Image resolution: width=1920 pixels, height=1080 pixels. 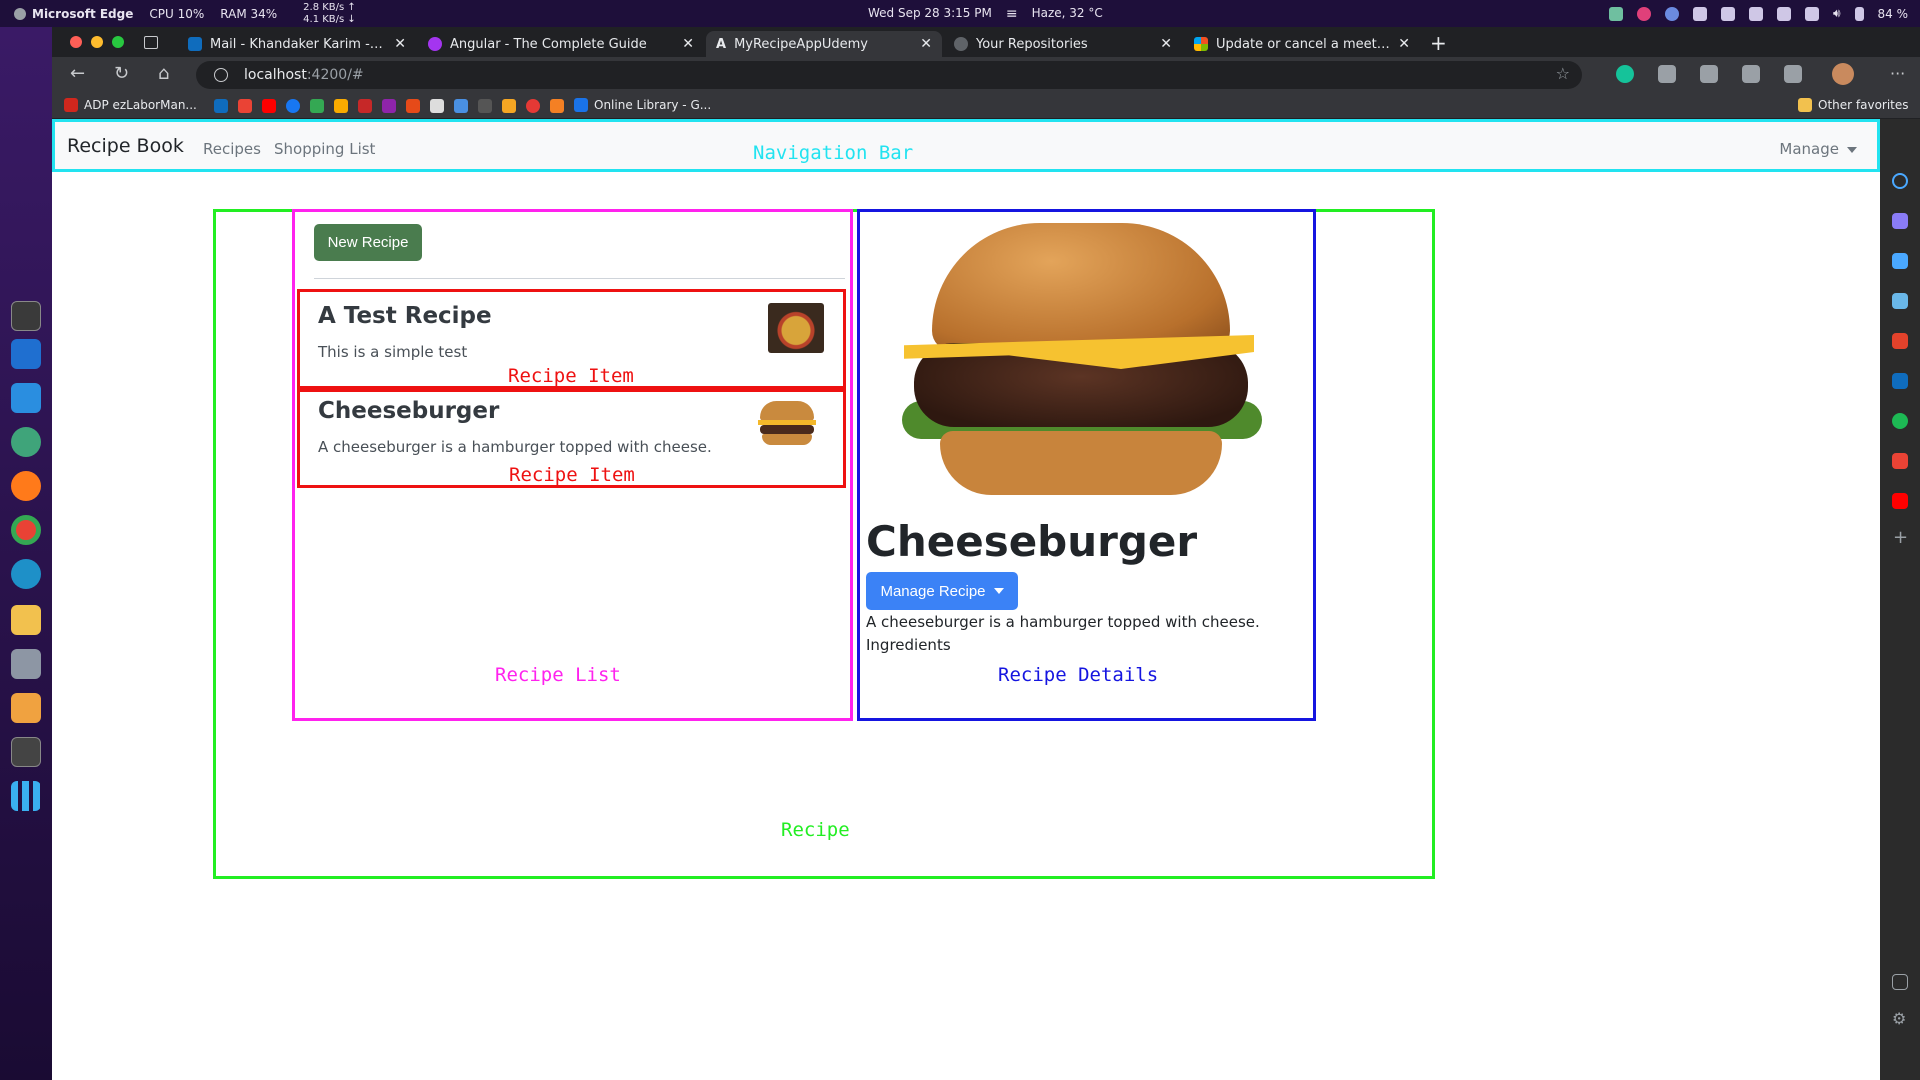 I want to click on volume-icon: 🔊︎, so click(x=1837, y=13).